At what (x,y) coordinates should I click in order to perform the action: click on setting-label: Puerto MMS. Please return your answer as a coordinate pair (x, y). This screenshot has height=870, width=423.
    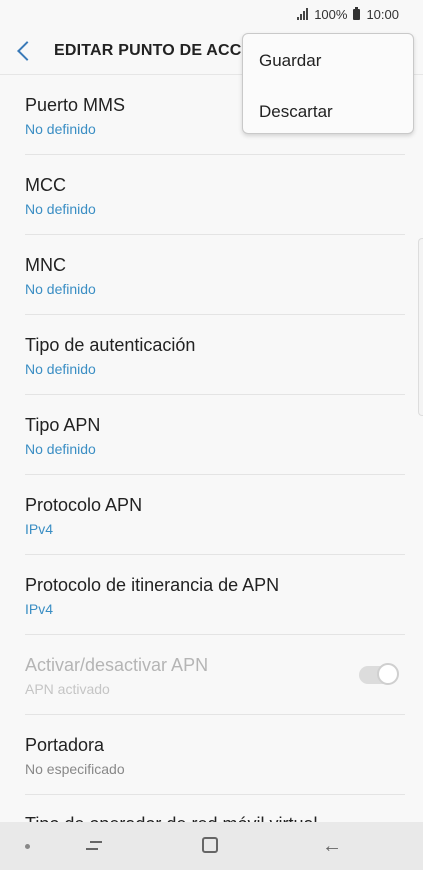
    Looking at the image, I should click on (75, 105).